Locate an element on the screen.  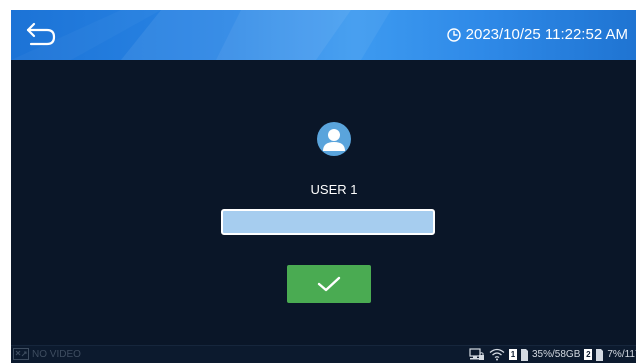
status-bar: NO VIDEO 1 35%/58GB 2 7%/11 is located at coordinates (323, 354).